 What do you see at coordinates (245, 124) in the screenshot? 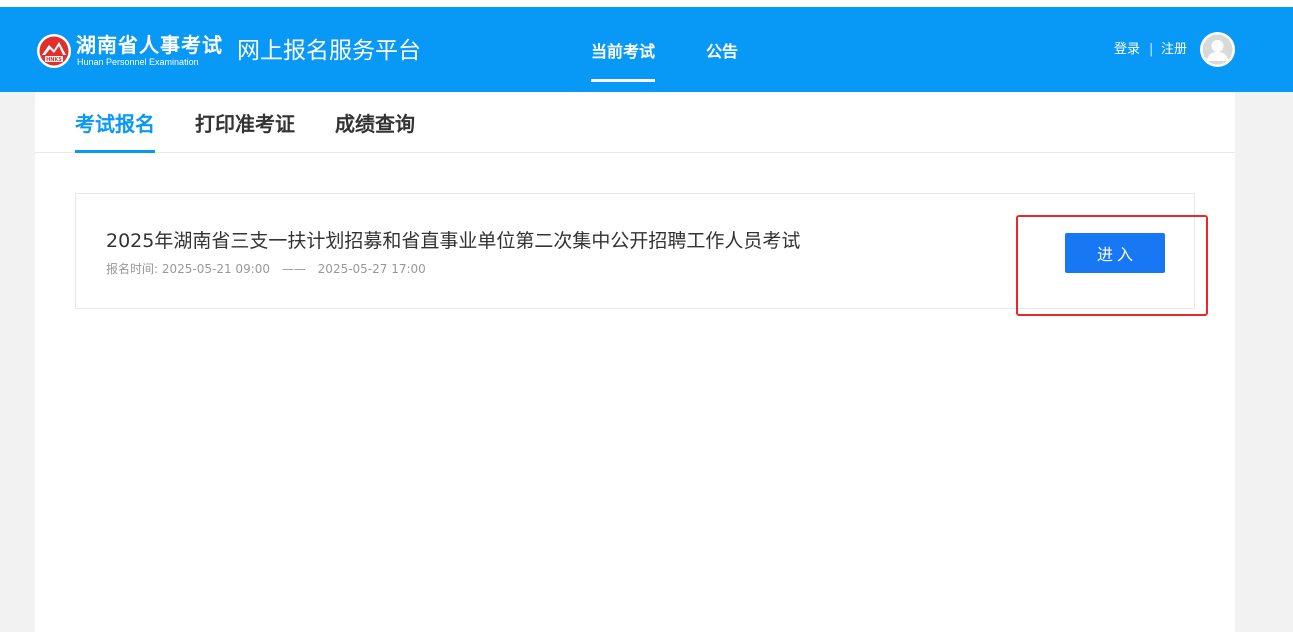
I see `tab-print-admission: 打印准考证` at bounding box center [245, 124].